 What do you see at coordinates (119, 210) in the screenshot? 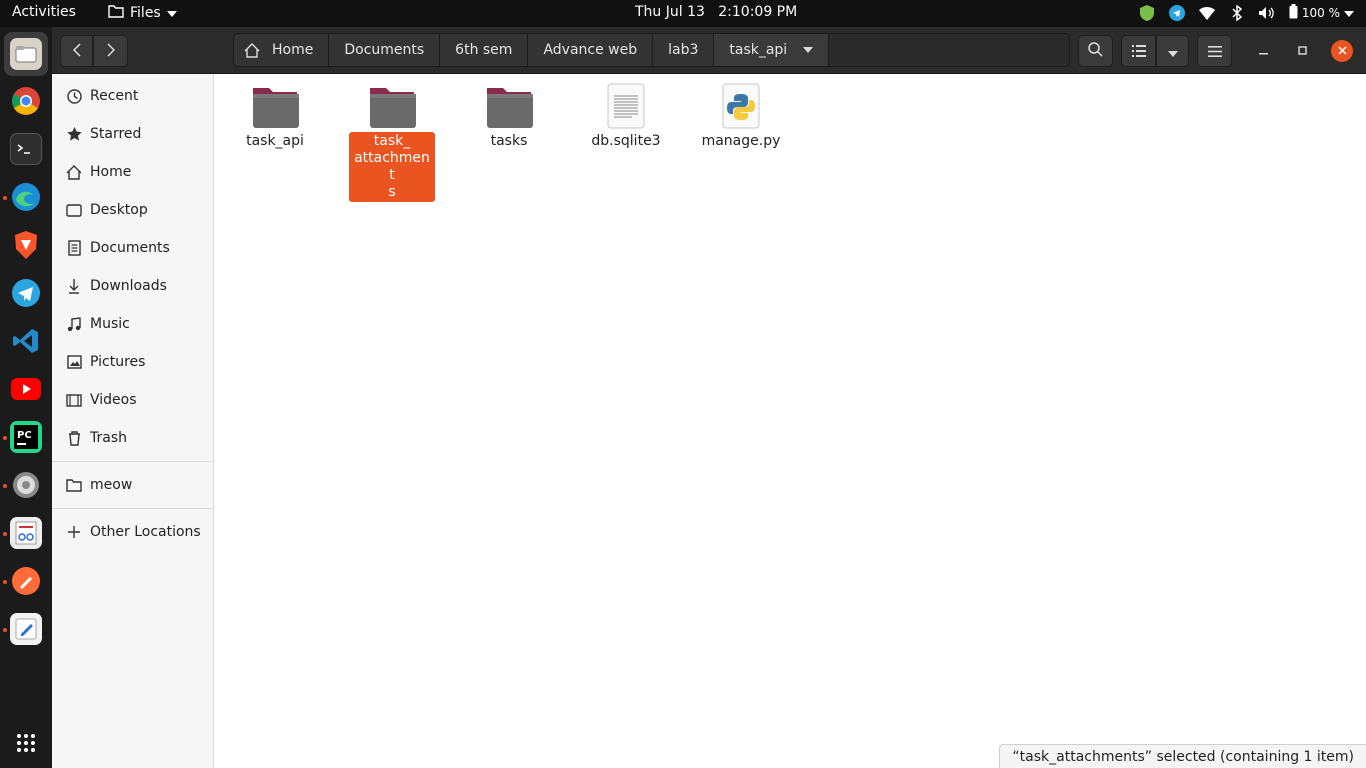
I see `sidebar-item-label: Desktop` at bounding box center [119, 210].